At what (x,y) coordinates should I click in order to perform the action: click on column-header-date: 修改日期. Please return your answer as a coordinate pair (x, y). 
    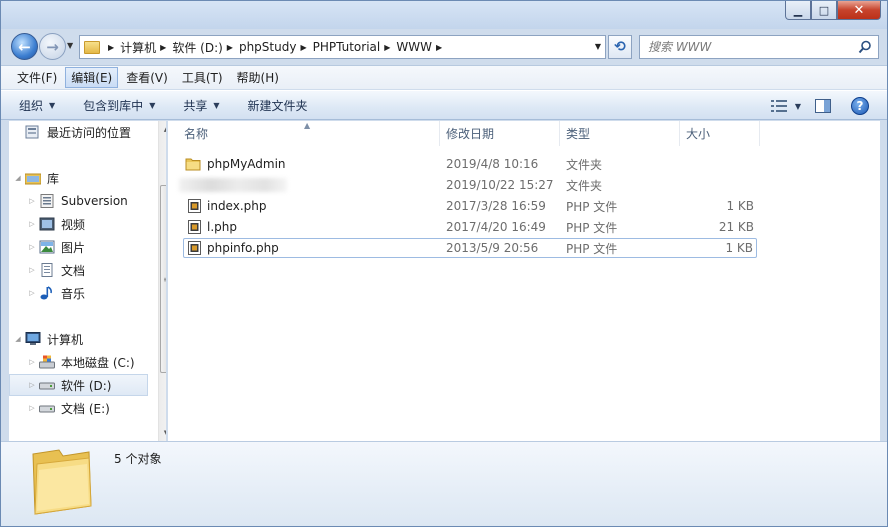
    Looking at the image, I should click on (500, 133).